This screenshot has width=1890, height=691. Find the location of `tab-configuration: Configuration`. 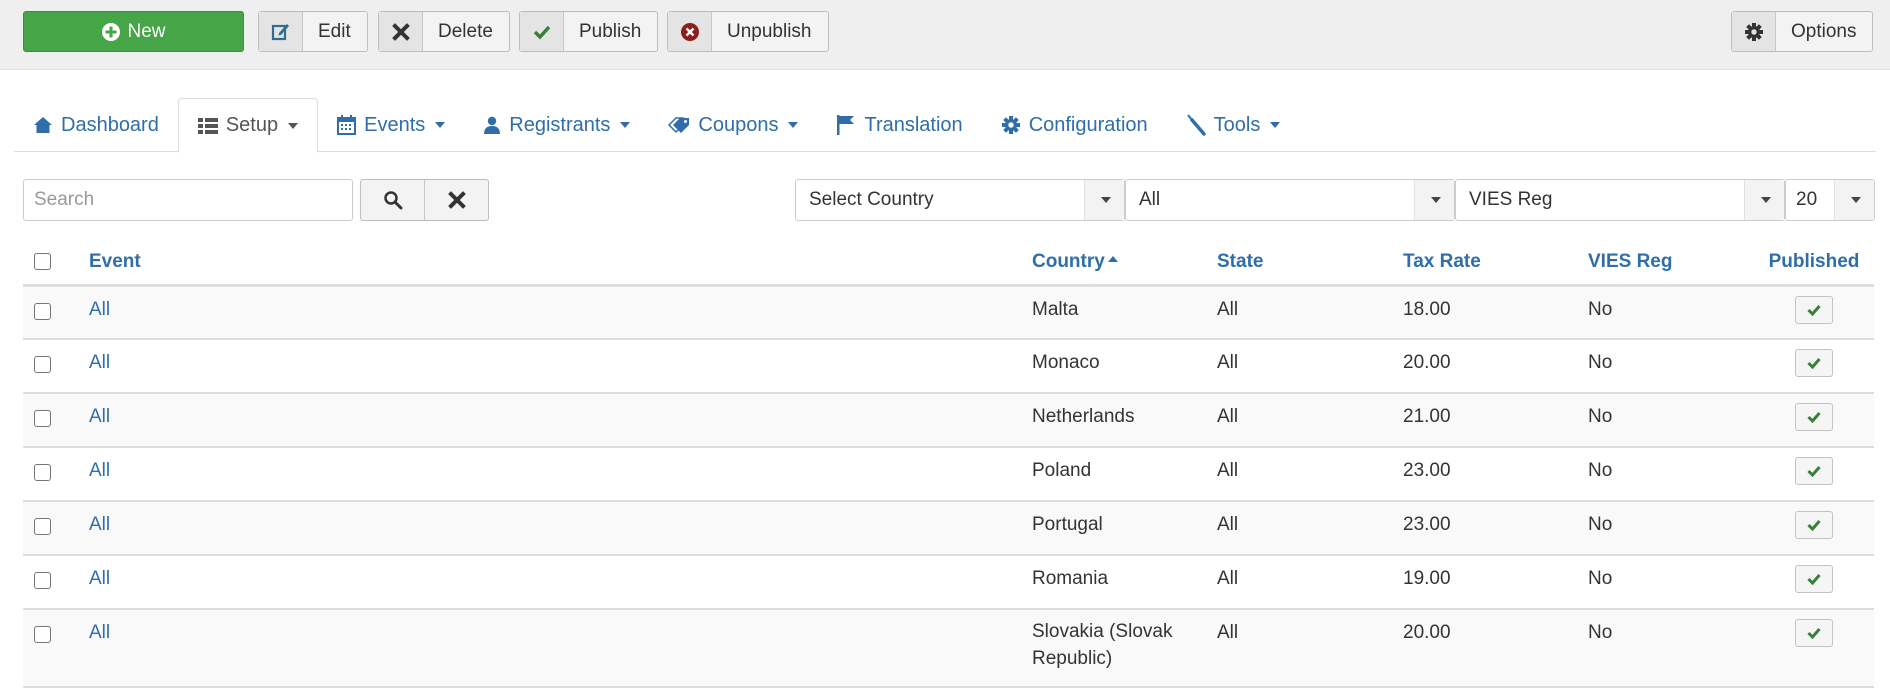

tab-configuration: Configuration is located at coordinates (1074, 125).